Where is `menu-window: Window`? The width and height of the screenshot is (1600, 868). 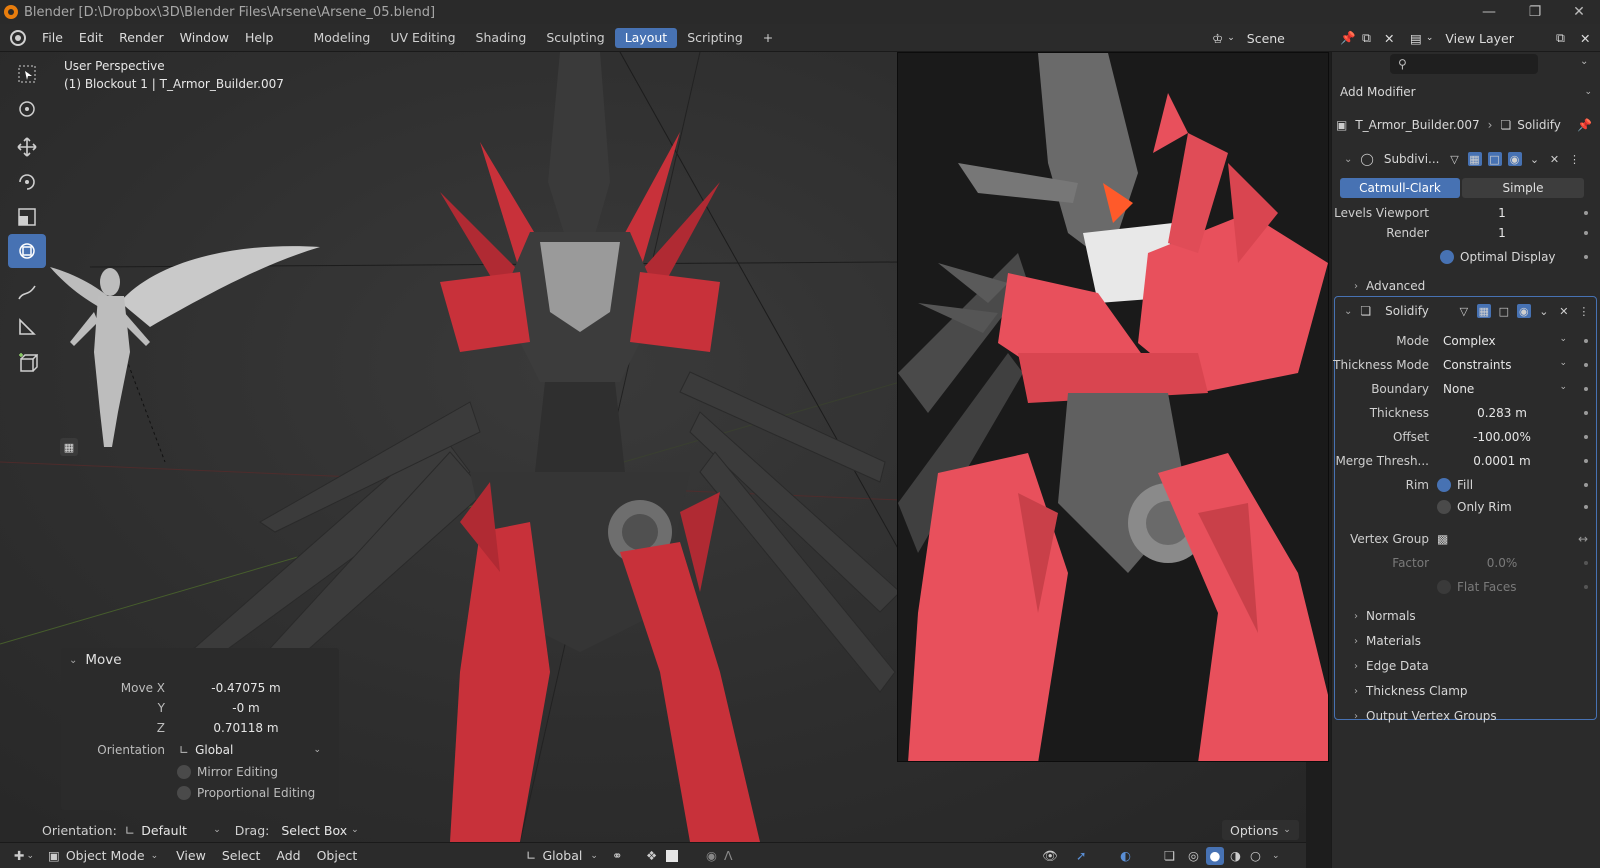 menu-window: Window is located at coordinates (204, 38).